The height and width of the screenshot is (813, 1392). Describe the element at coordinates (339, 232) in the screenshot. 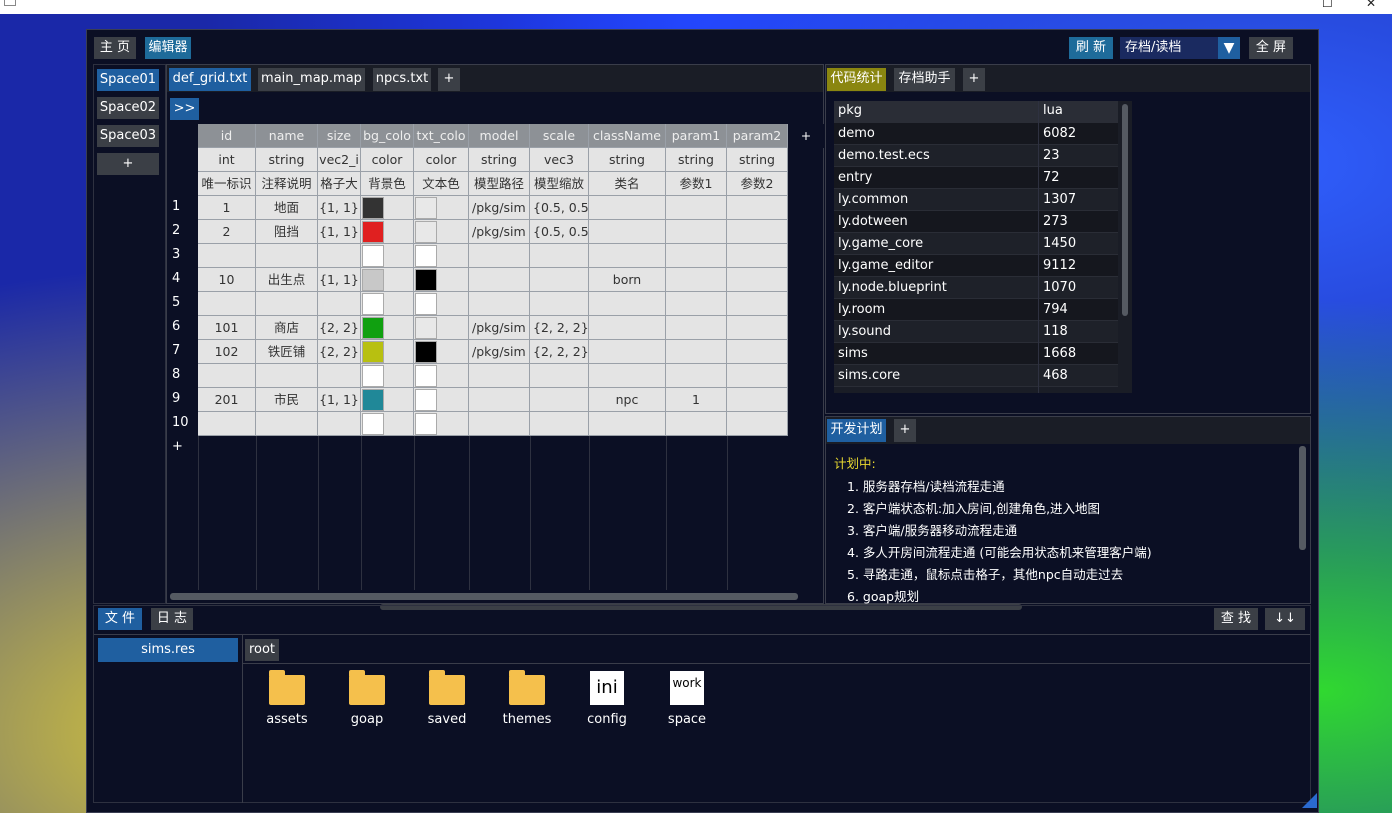

I see `grid-cell: {1, 1}` at that location.